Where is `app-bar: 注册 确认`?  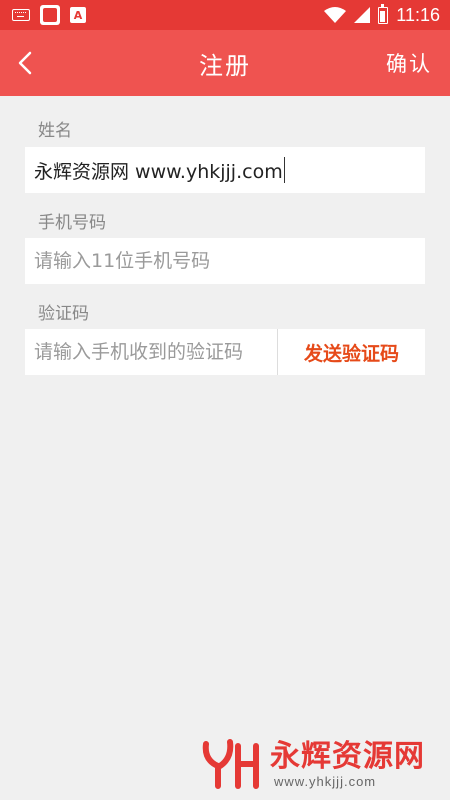 app-bar: 注册 确认 is located at coordinates (225, 63).